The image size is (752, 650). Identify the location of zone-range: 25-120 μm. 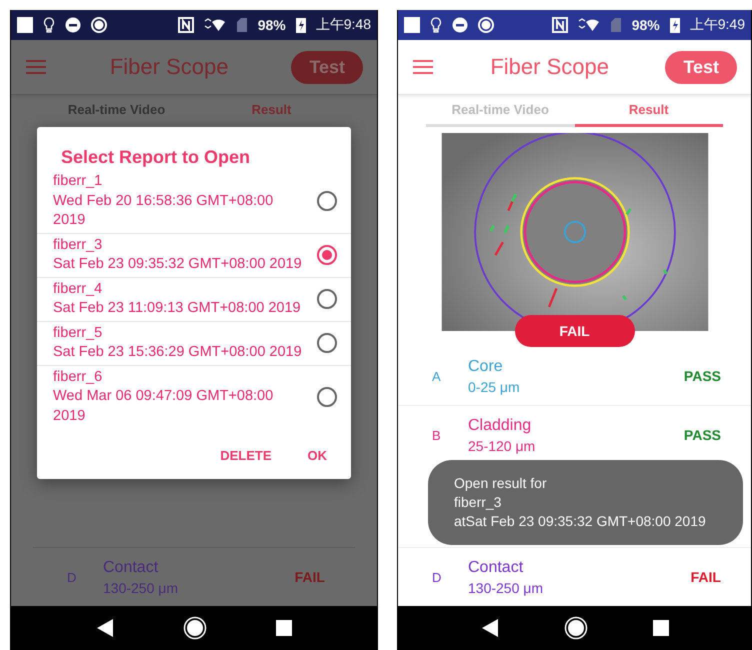
(502, 446).